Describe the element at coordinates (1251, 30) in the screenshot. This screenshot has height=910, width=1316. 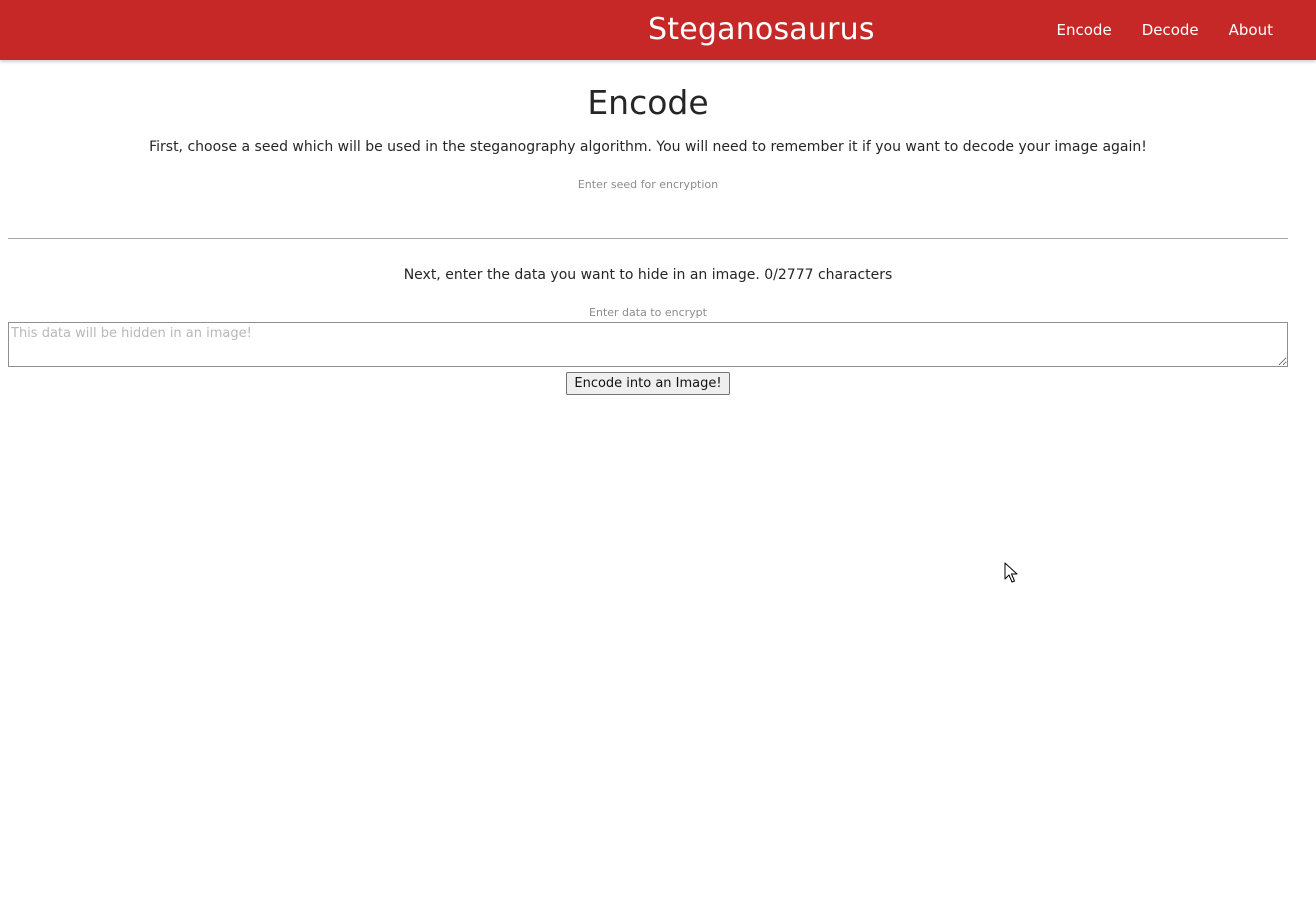
I see `nav-link-about: About` at that location.